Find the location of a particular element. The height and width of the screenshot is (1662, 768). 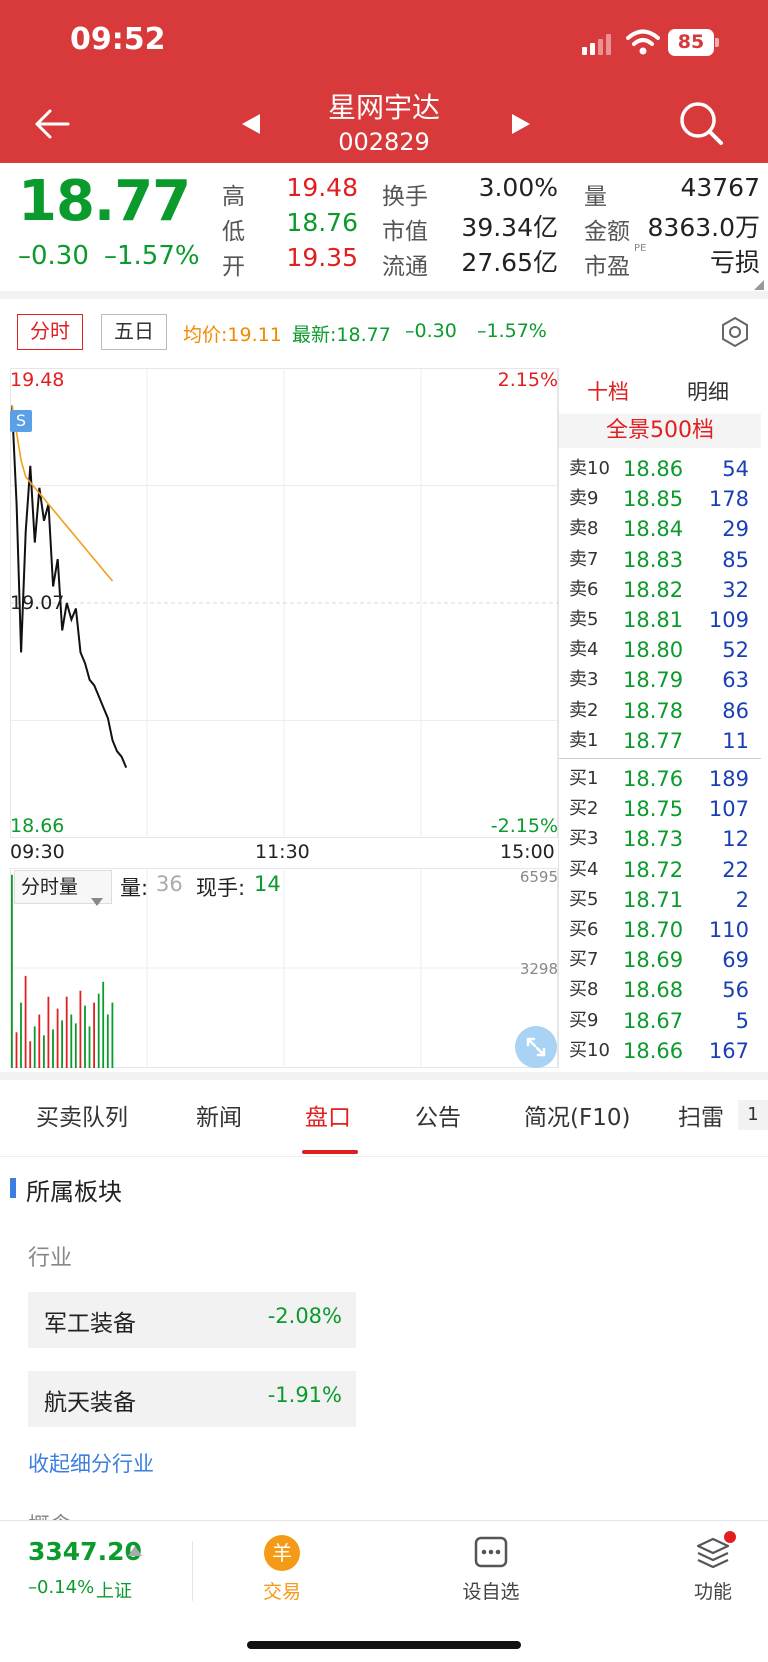

next-stock-icon is located at coordinates (521, 124).